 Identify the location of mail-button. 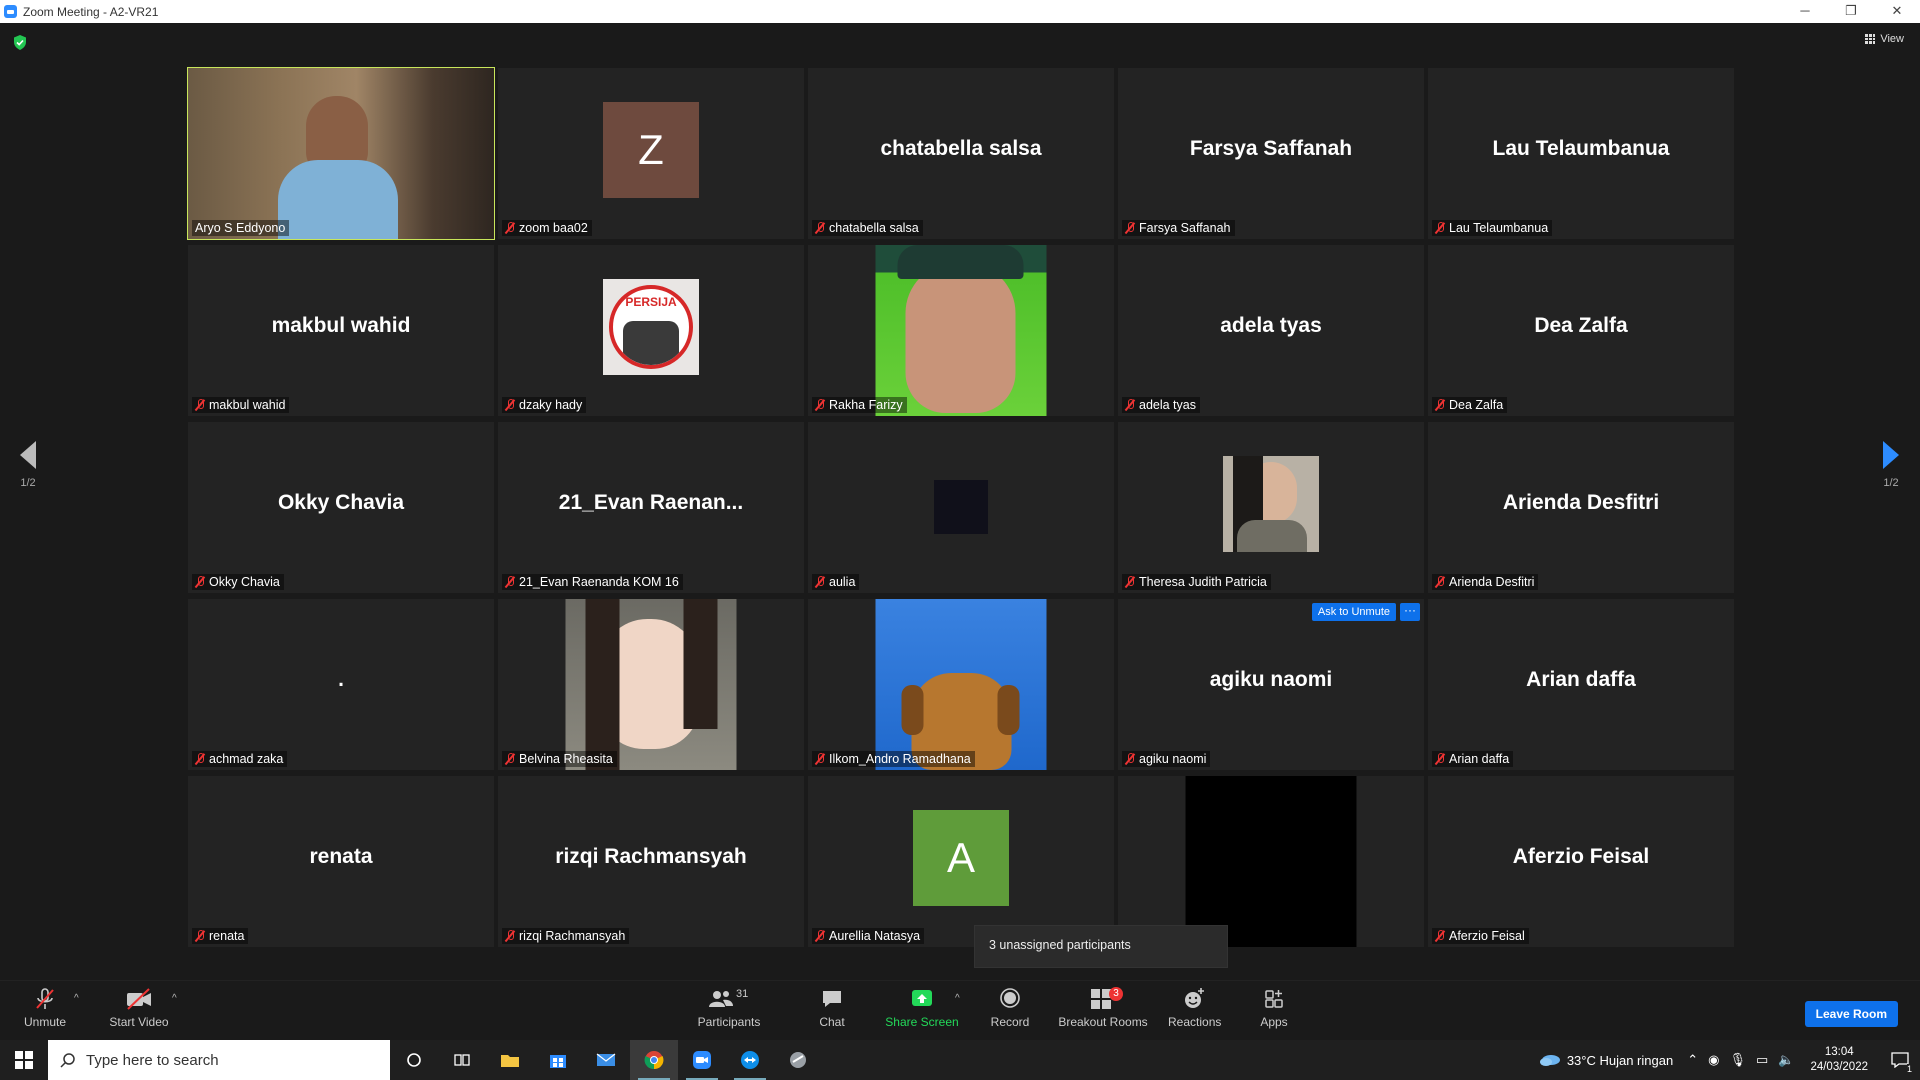
(606, 1060).